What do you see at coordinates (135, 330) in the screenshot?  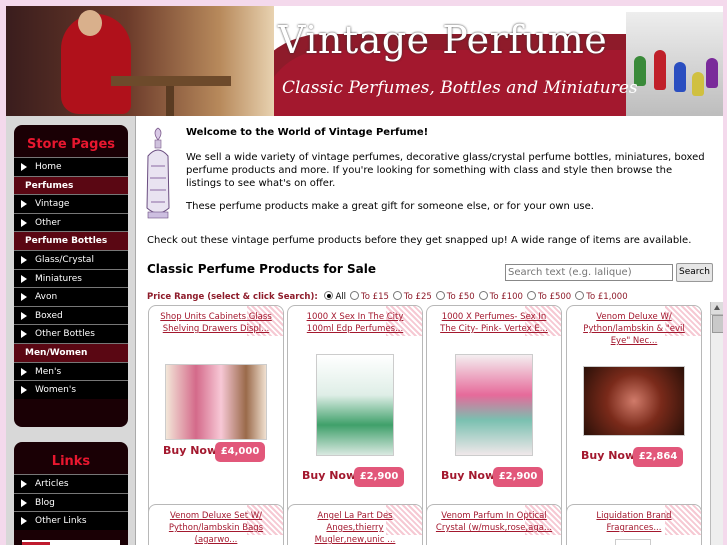 I see `content-divider` at bounding box center [135, 330].